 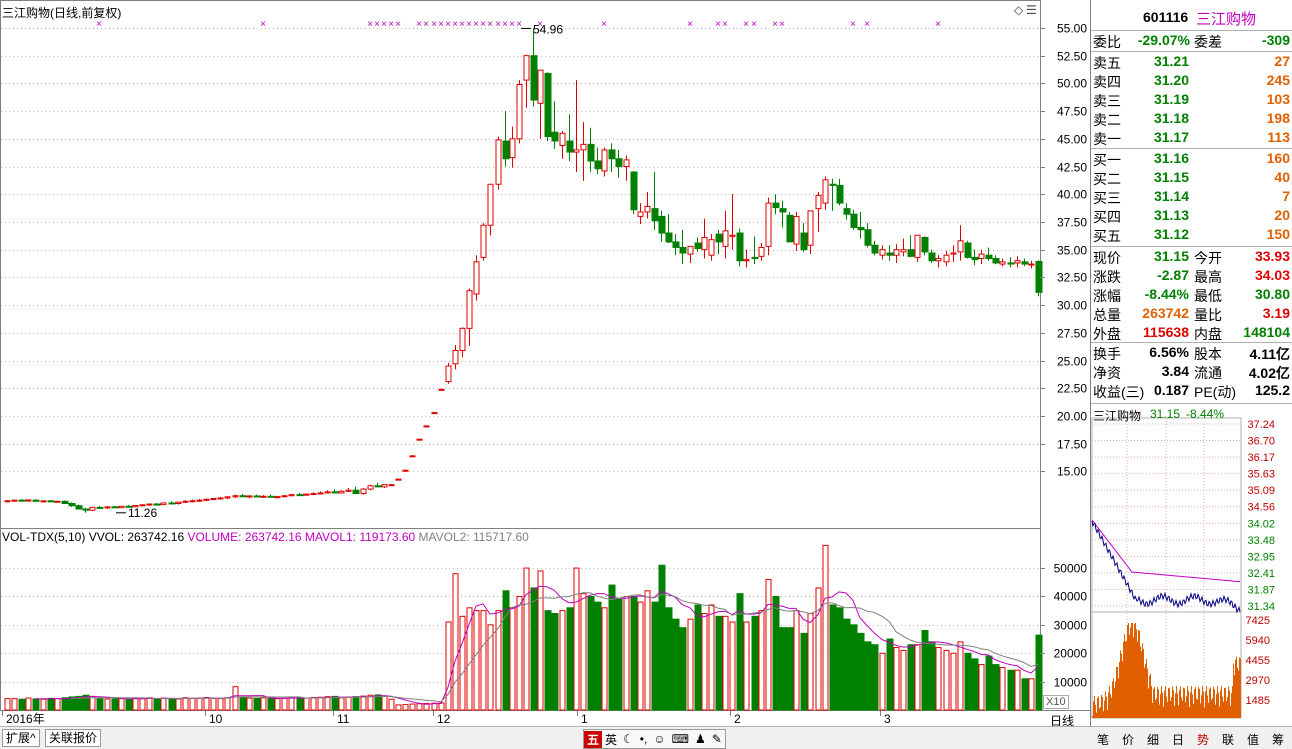 What do you see at coordinates (700, 739) in the screenshot?
I see `user-icon: ♟` at bounding box center [700, 739].